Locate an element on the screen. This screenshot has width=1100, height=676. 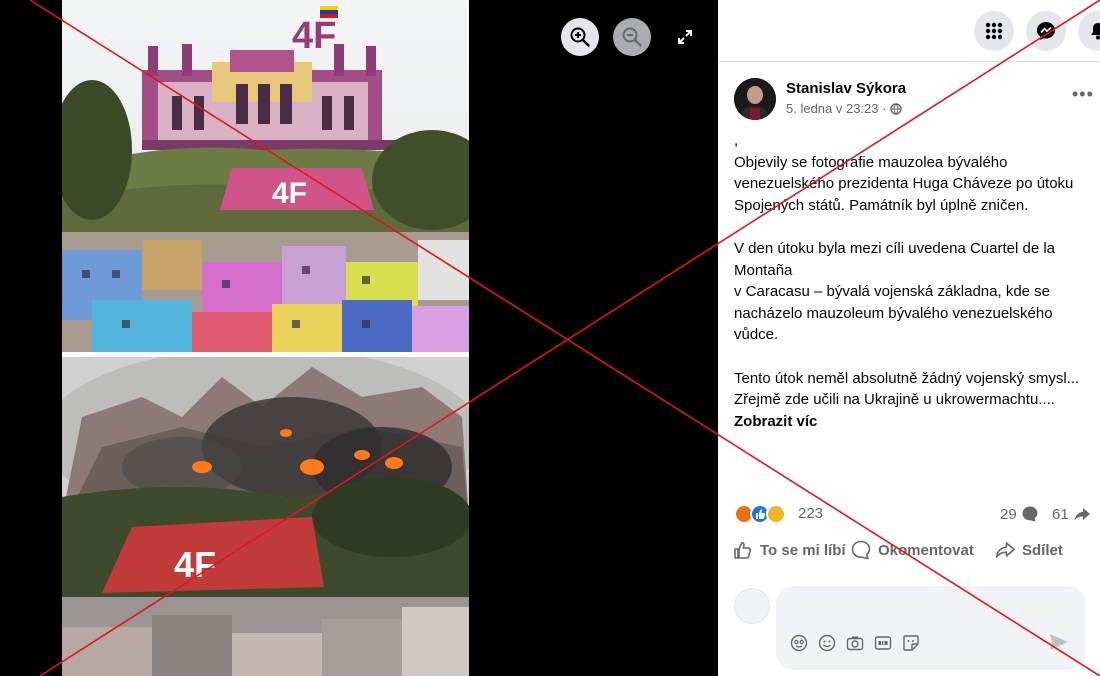
emoji-button is located at coordinates (827, 643).